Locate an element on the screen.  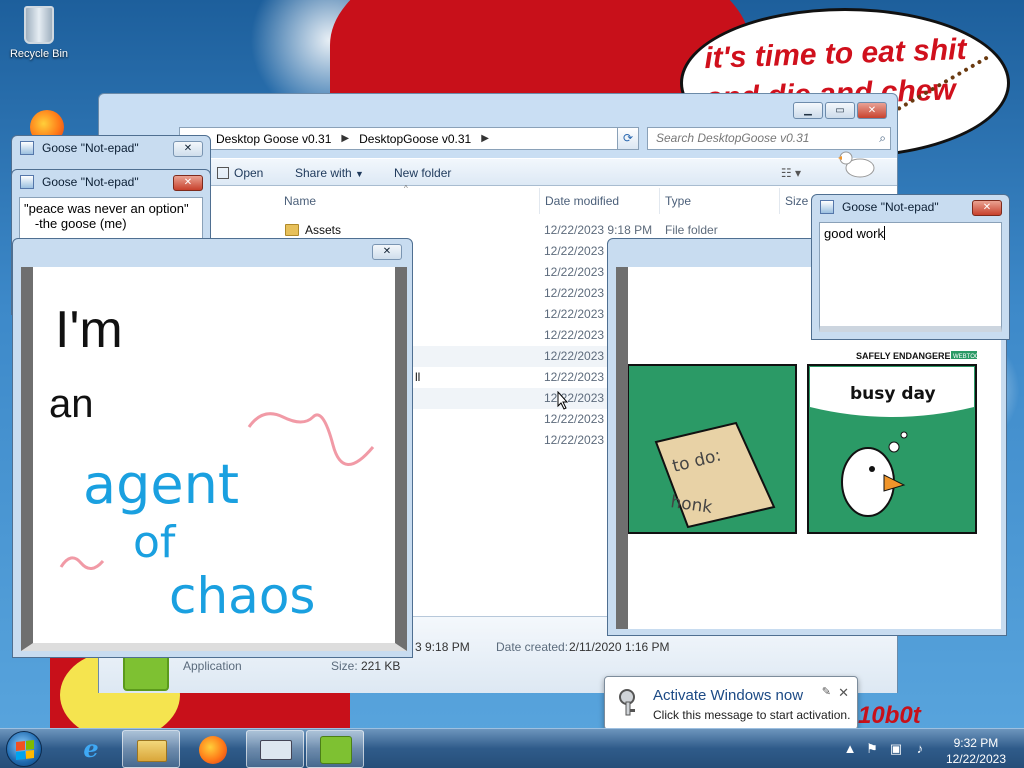
key-icon is located at coordinates (627, 702).